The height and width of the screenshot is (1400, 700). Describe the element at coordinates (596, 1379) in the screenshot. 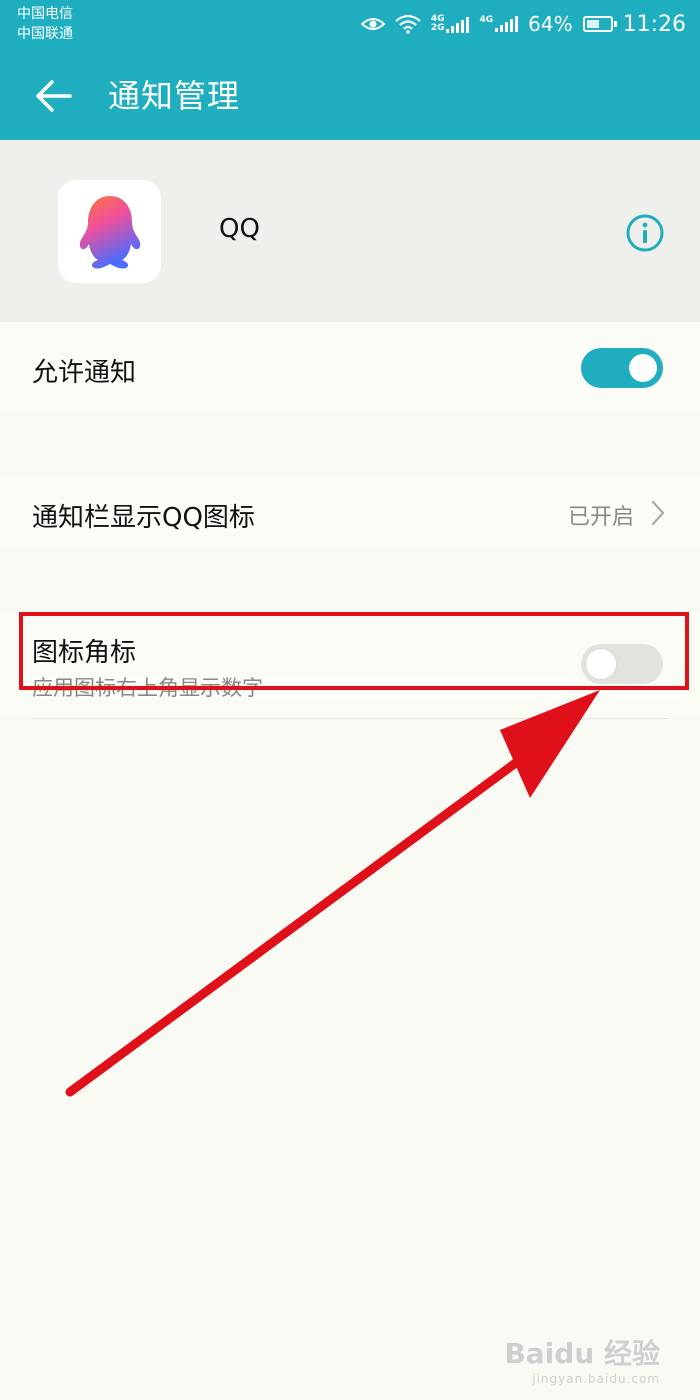

I see `watermark-url: jingyan.baidu.com` at that location.